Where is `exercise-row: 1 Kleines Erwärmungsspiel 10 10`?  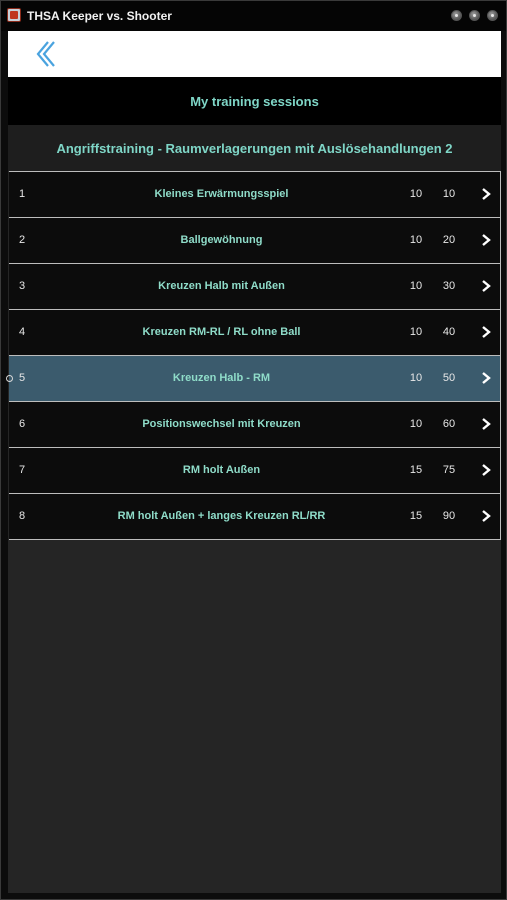 exercise-row: 1 Kleines Erwärmungsspiel 10 10 is located at coordinates (255, 194).